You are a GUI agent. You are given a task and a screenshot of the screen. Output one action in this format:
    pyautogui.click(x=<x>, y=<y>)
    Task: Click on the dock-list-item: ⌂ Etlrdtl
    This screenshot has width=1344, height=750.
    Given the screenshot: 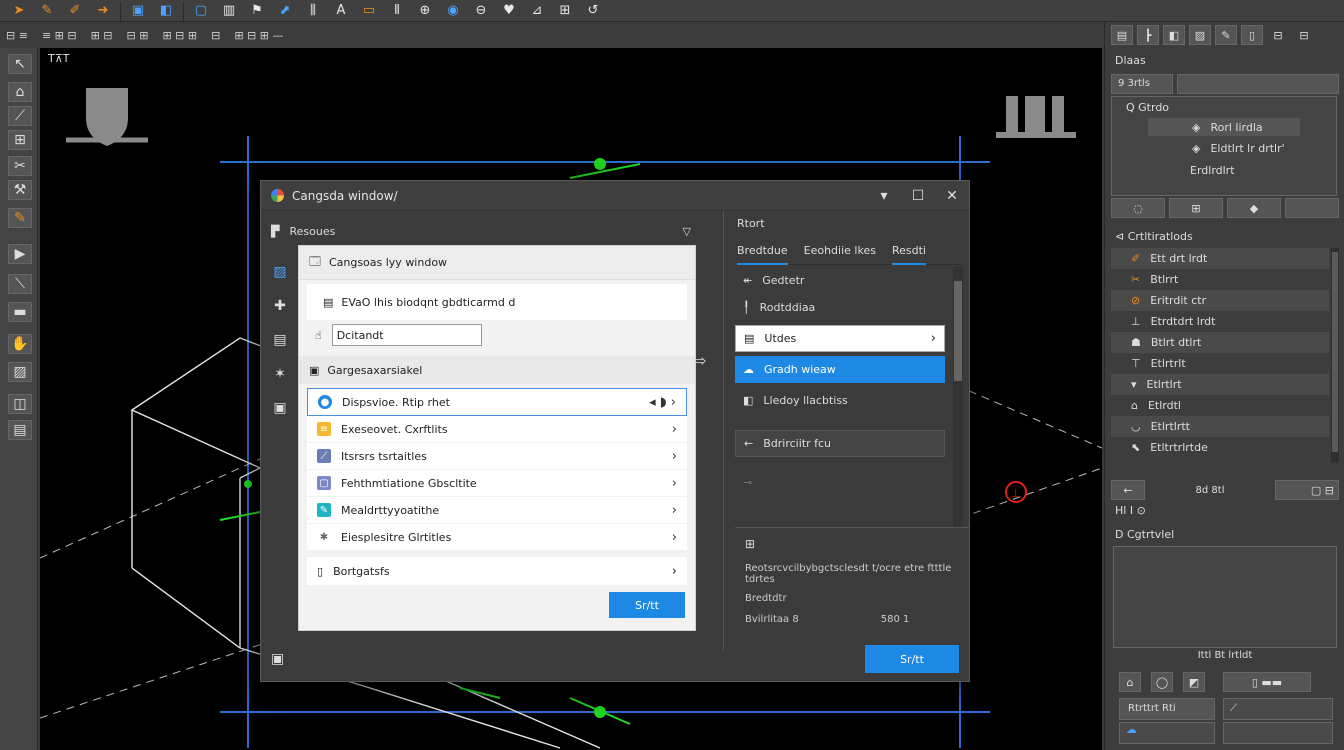 What is the action you would take?
    pyautogui.click(x=1220, y=405)
    